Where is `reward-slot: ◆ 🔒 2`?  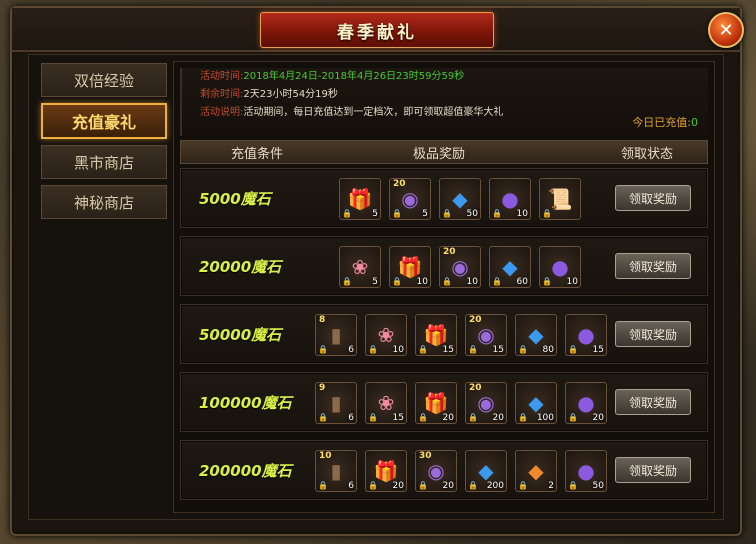
reward-slot: ◆ 🔒 2 is located at coordinates (536, 471).